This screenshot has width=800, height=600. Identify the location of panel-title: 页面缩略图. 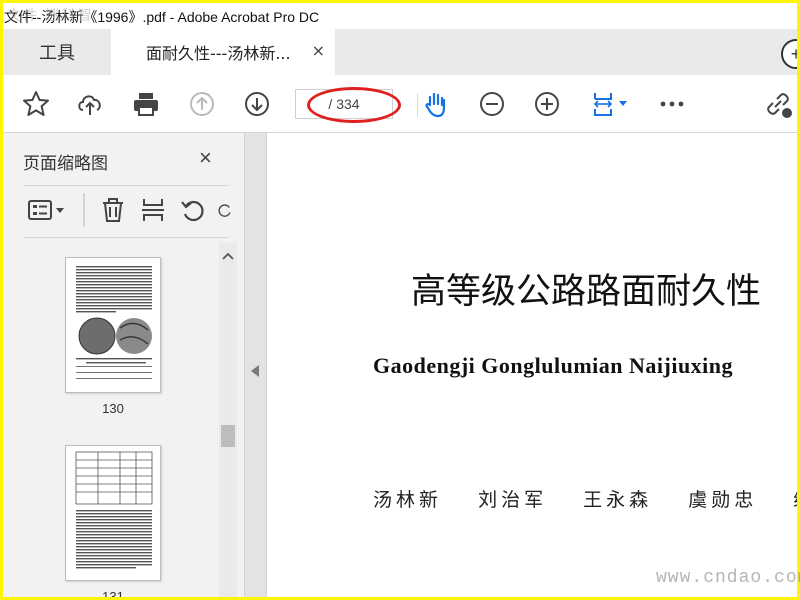
(65, 164).